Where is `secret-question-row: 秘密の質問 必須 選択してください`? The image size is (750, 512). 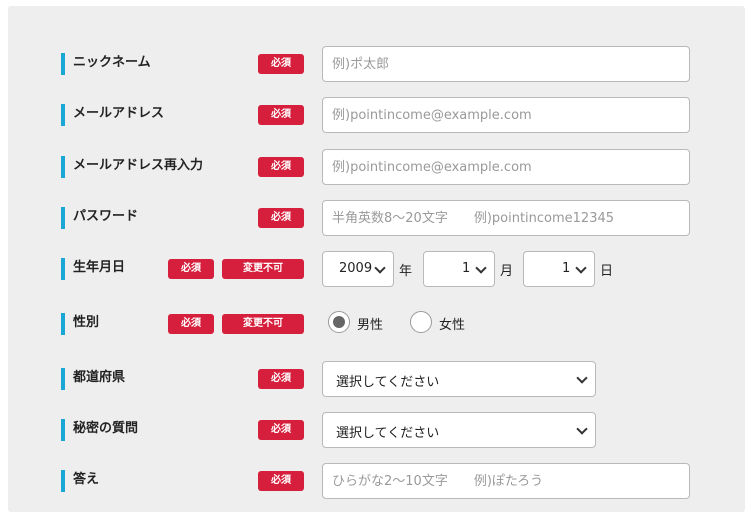 secret-question-row: 秘密の質問 必須 選択してください is located at coordinates (376, 431).